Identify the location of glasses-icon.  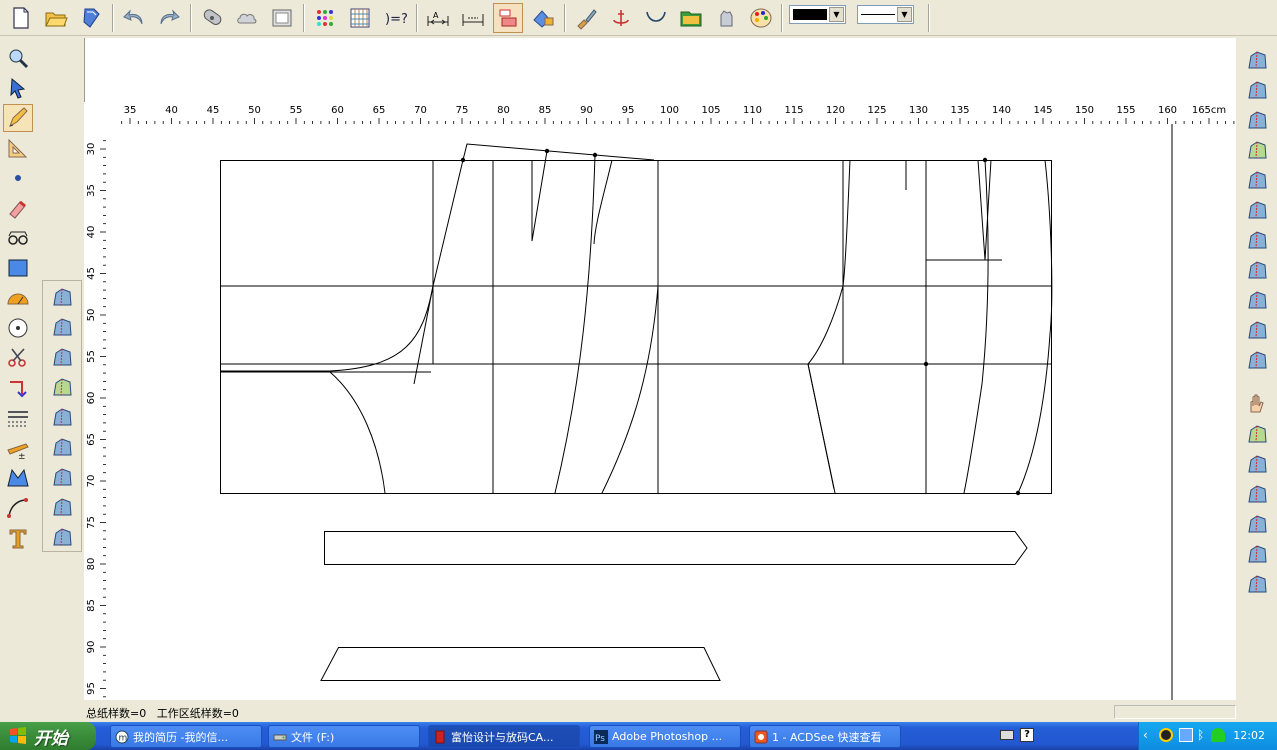
(18, 238).